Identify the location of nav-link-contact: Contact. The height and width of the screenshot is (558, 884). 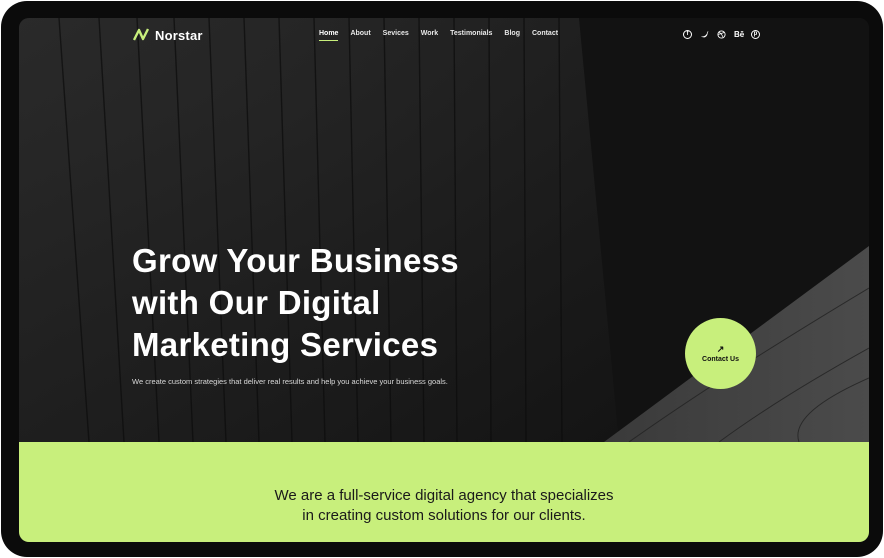
(545, 35).